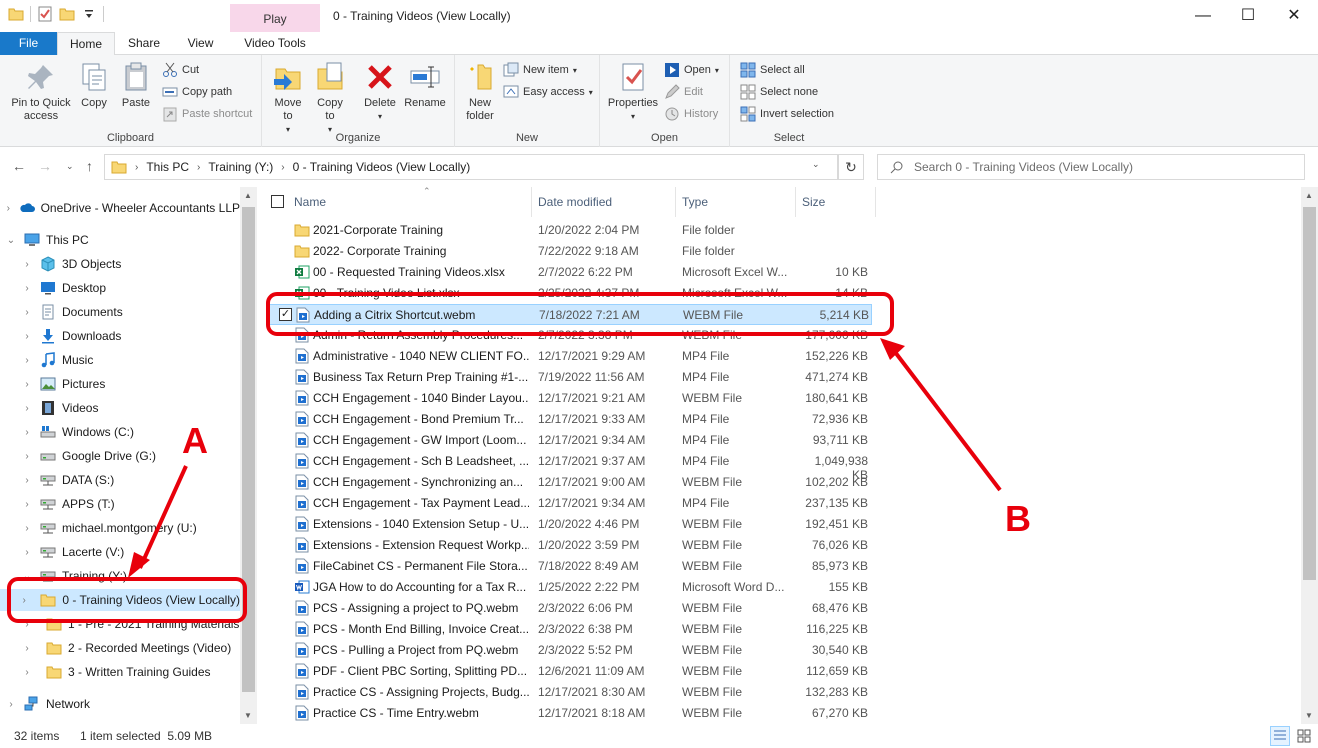  I want to click on forward-arrow-icon: →, so click(45, 166).